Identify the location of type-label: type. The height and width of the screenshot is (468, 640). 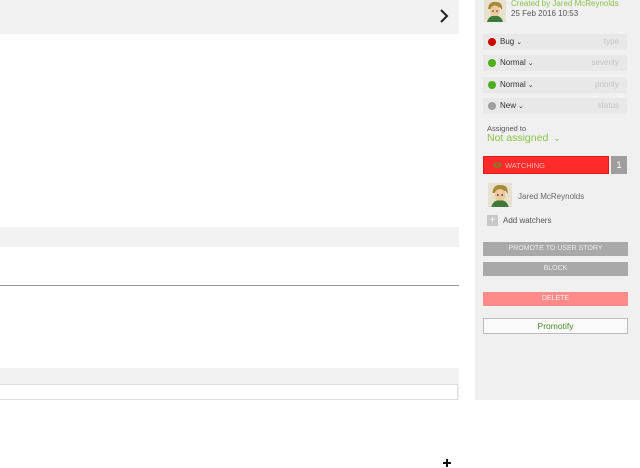
(611, 41).